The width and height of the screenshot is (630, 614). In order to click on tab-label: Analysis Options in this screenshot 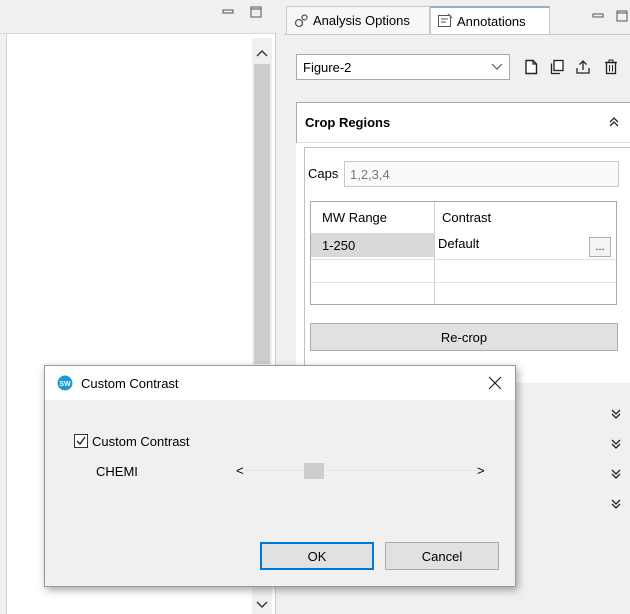, I will do `click(361, 20)`.